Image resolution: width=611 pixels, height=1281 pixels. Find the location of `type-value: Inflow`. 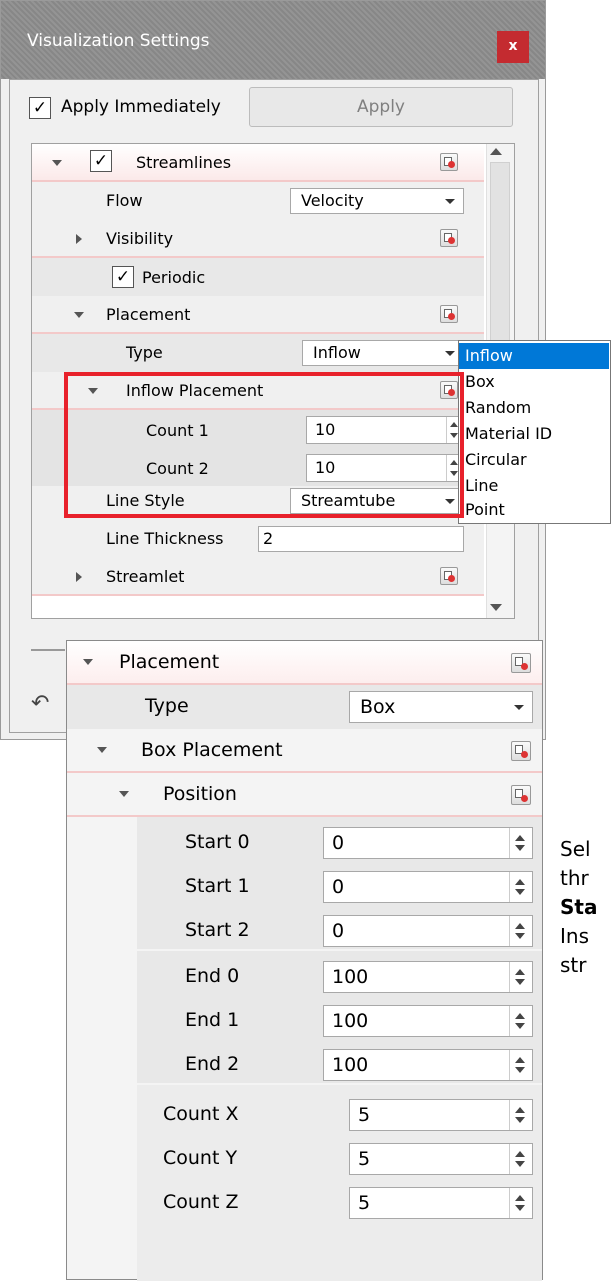

type-value: Inflow is located at coordinates (337, 352).